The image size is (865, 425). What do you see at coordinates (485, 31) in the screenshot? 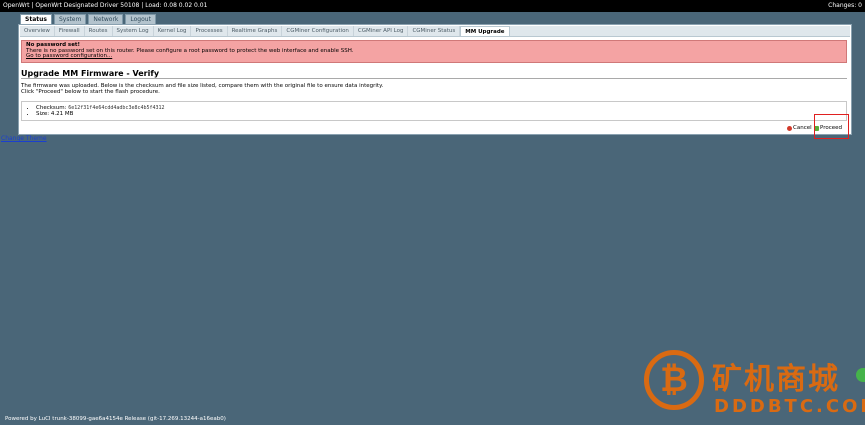
I see `tab-mm-upgrade: MM Upgrade` at bounding box center [485, 31].